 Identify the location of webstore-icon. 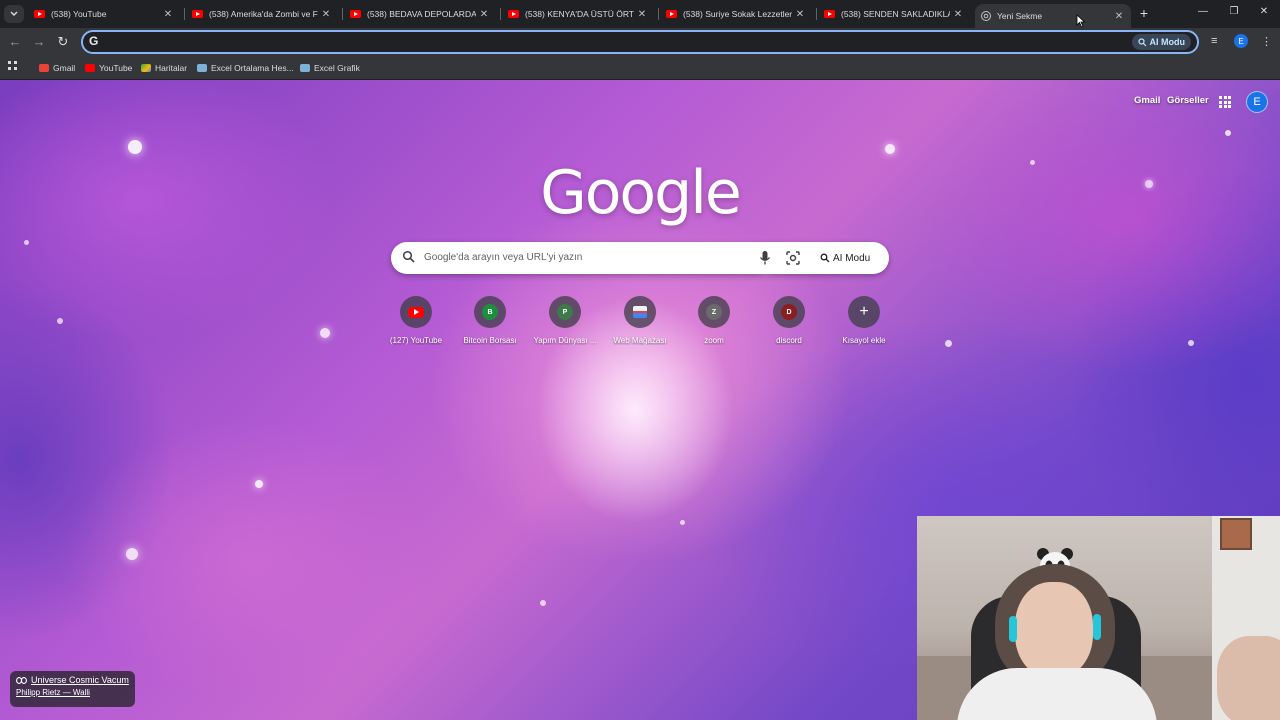
(640, 312).